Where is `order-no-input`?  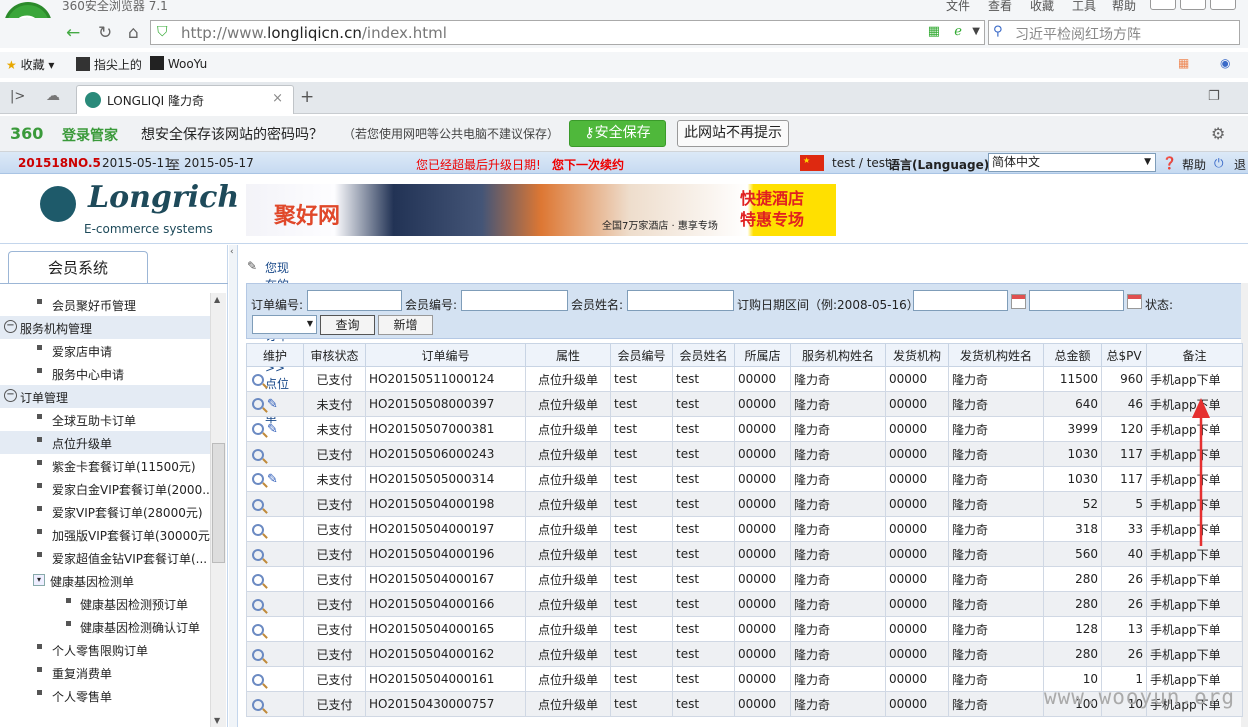 order-no-input is located at coordinates (354, 300).